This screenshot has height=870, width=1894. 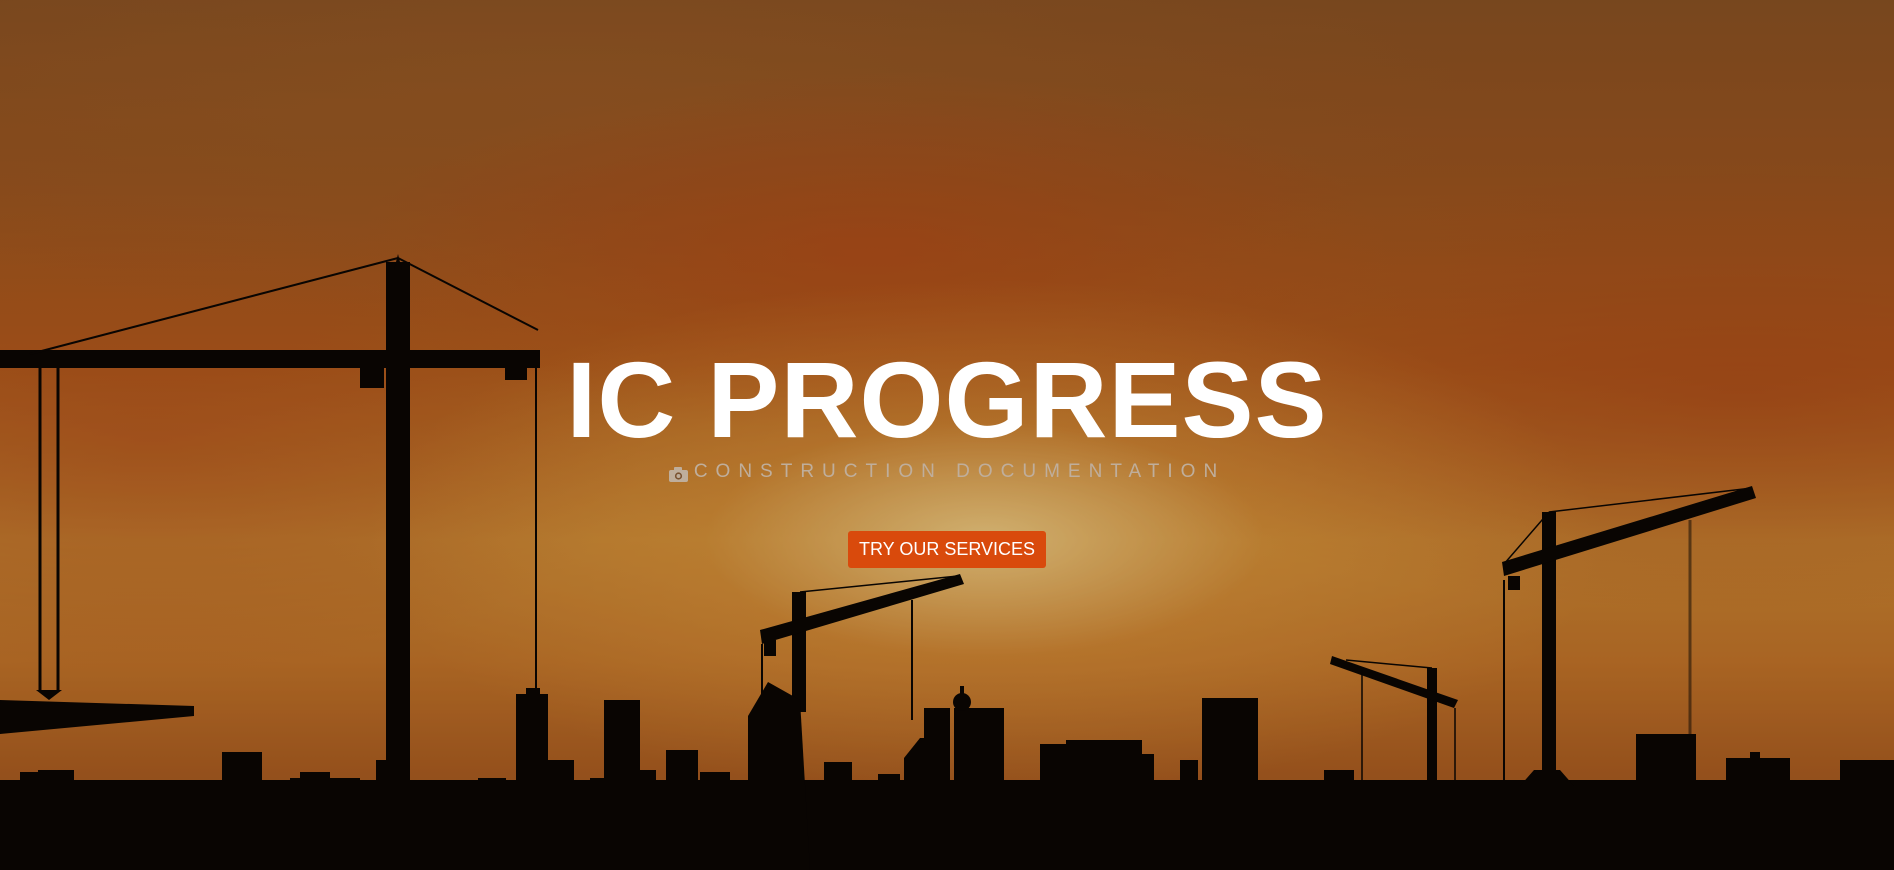 I want to click on hero-subtitle: CONSTRUCTION DOCUMENTATION, so click(x=947, y=472).